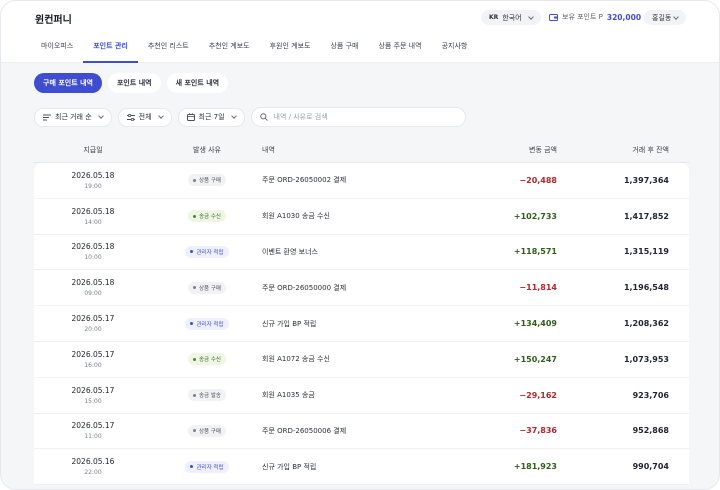 Image resolution: width=720 pixels, height=490 pixels. I want to click on column-header-amount: 변동 금액, so click(543, 150).